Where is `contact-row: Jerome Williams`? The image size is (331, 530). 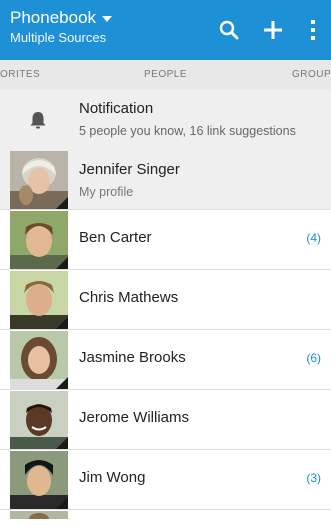 contact-row: Jerome Williams is located at coordinates (165, 420).